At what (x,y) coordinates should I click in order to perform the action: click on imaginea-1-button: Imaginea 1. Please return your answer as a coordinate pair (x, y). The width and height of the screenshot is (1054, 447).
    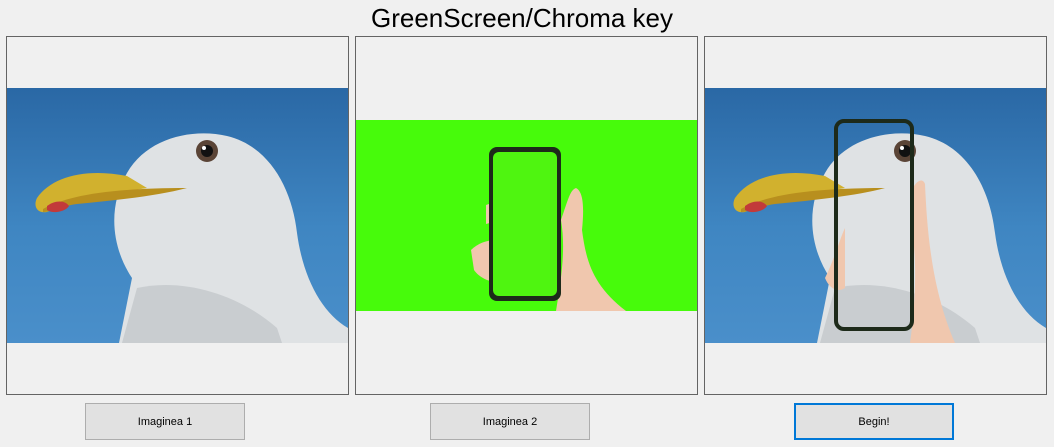
    Looking at the image, I should click on (165, 421).